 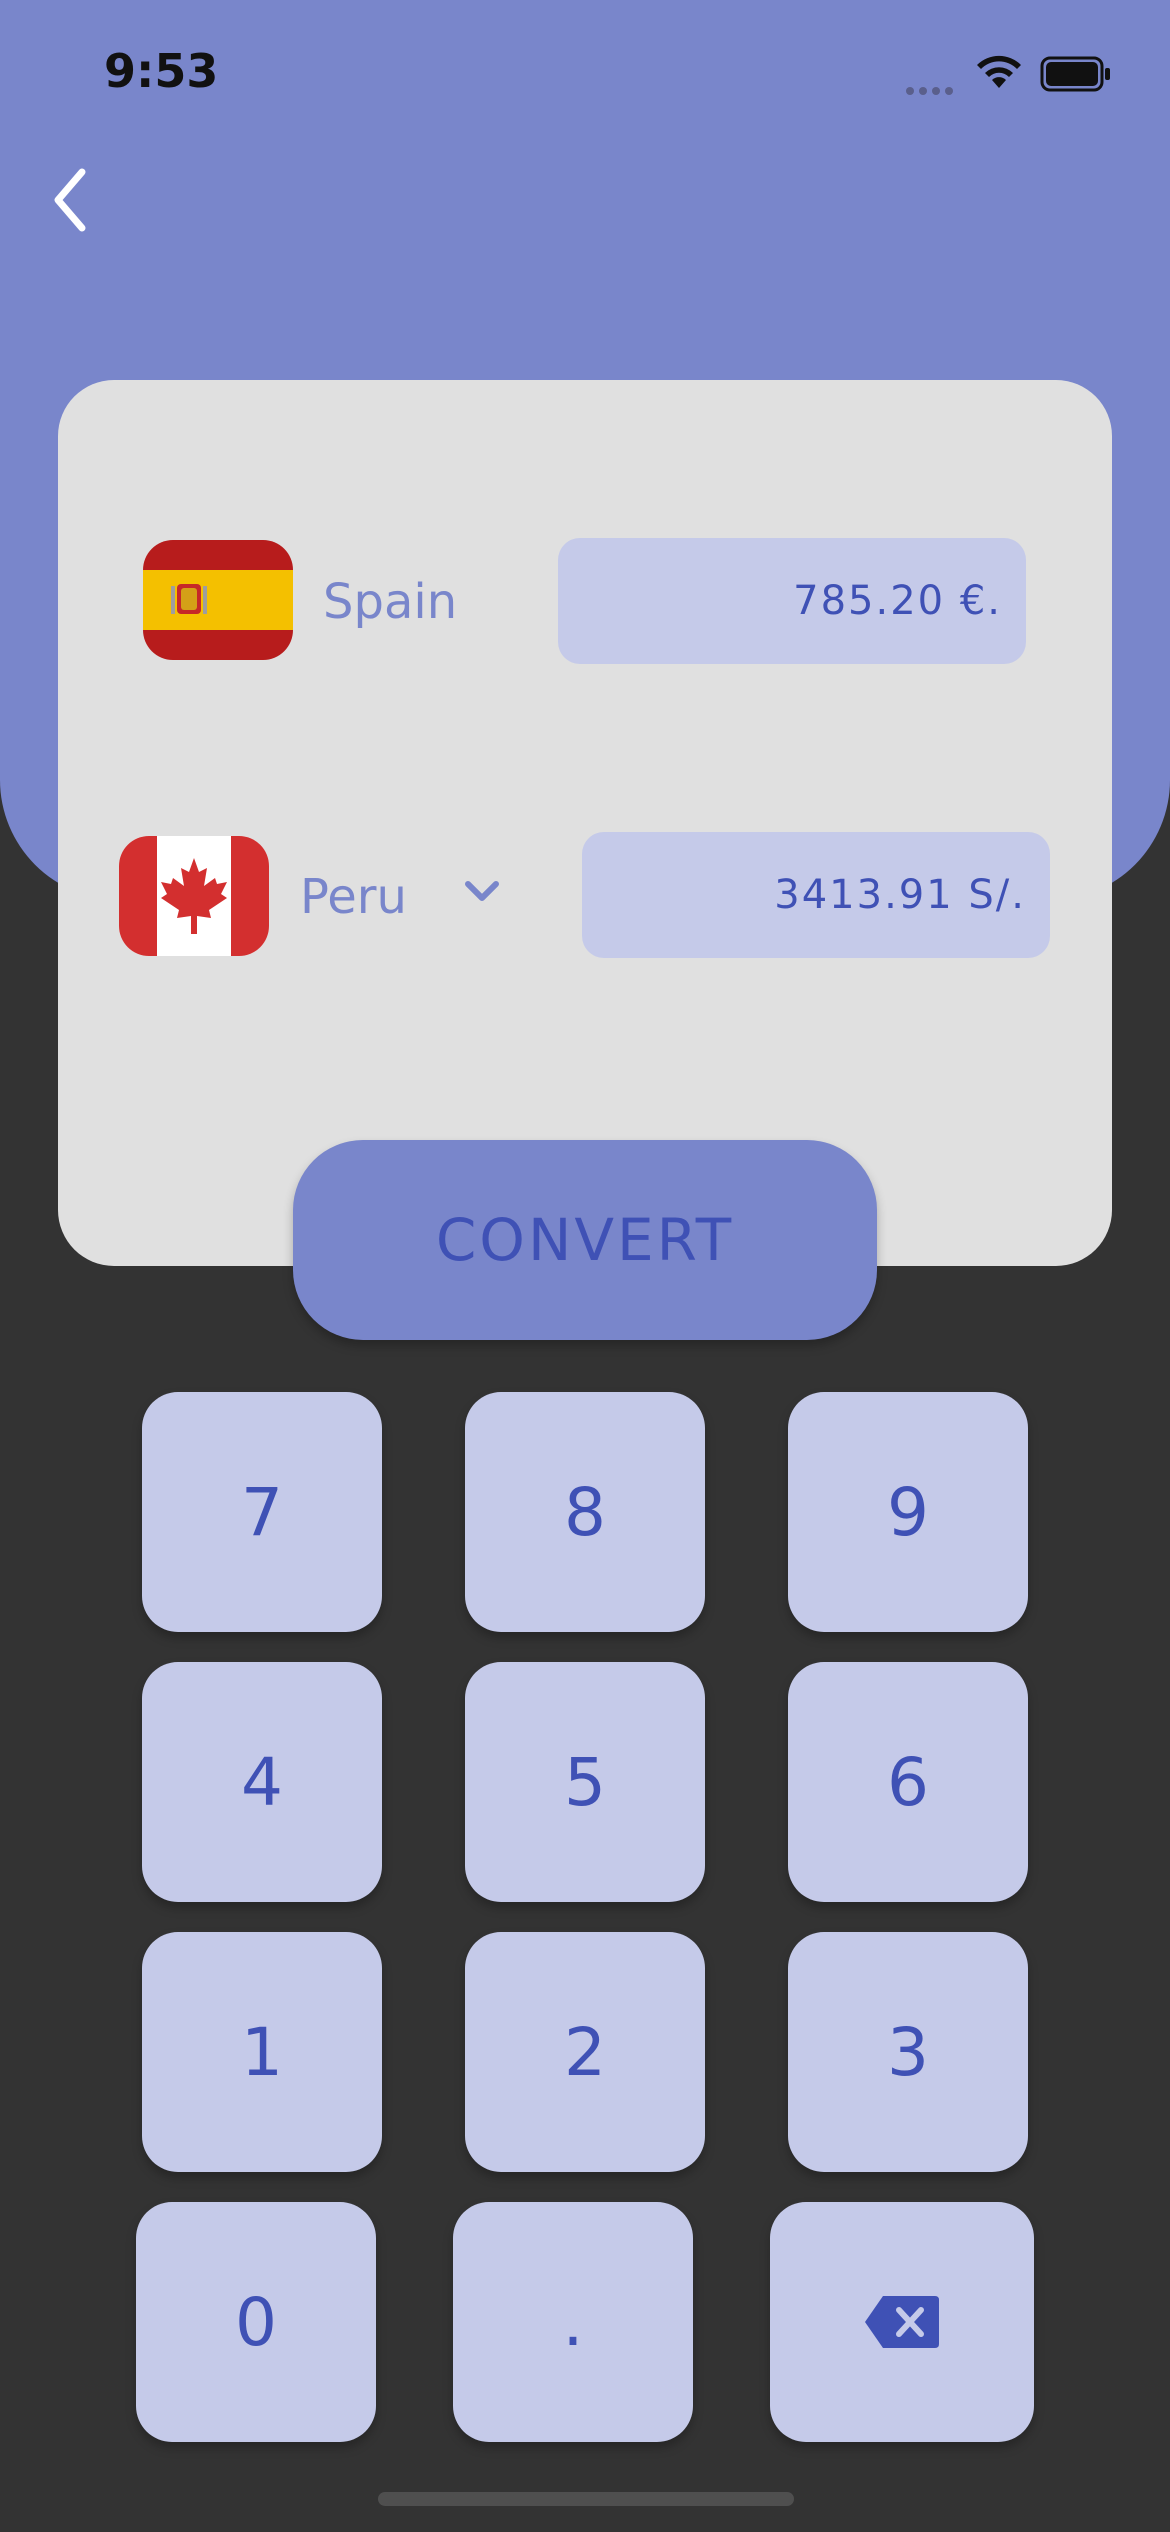 What do you see at coordinates (218, 600) in the screenshot?
I see `spain-flag-icon` at bounding box center [218, 600].